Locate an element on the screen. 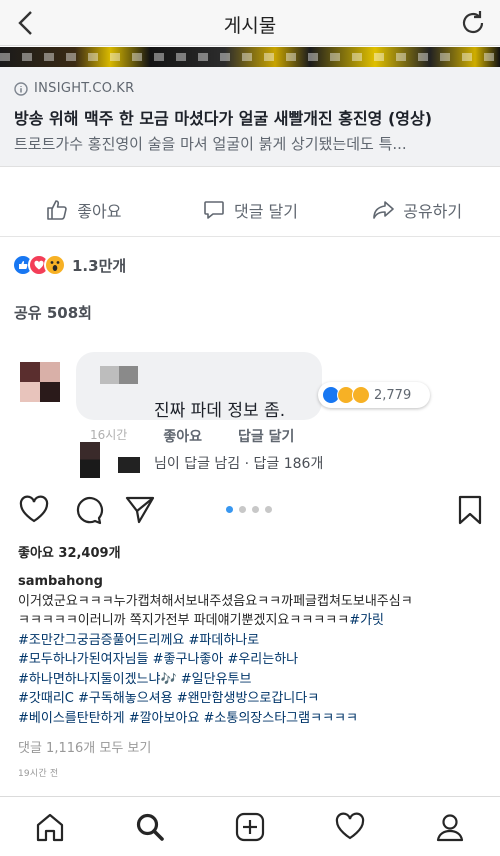 This screenshot has height=856, width=500. refresh-icon is located at coordinates (473, 23).